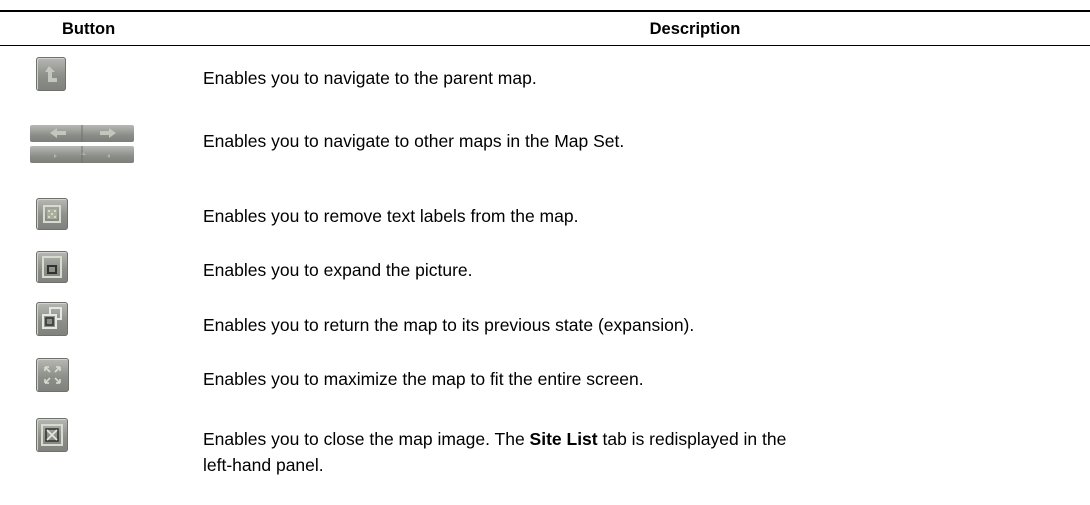 The width and height of the screenshot is (1090, 505). Describe the element at coordinates (52, 319) in the screenshot. I see `restore-previous-state-icon` at that location.